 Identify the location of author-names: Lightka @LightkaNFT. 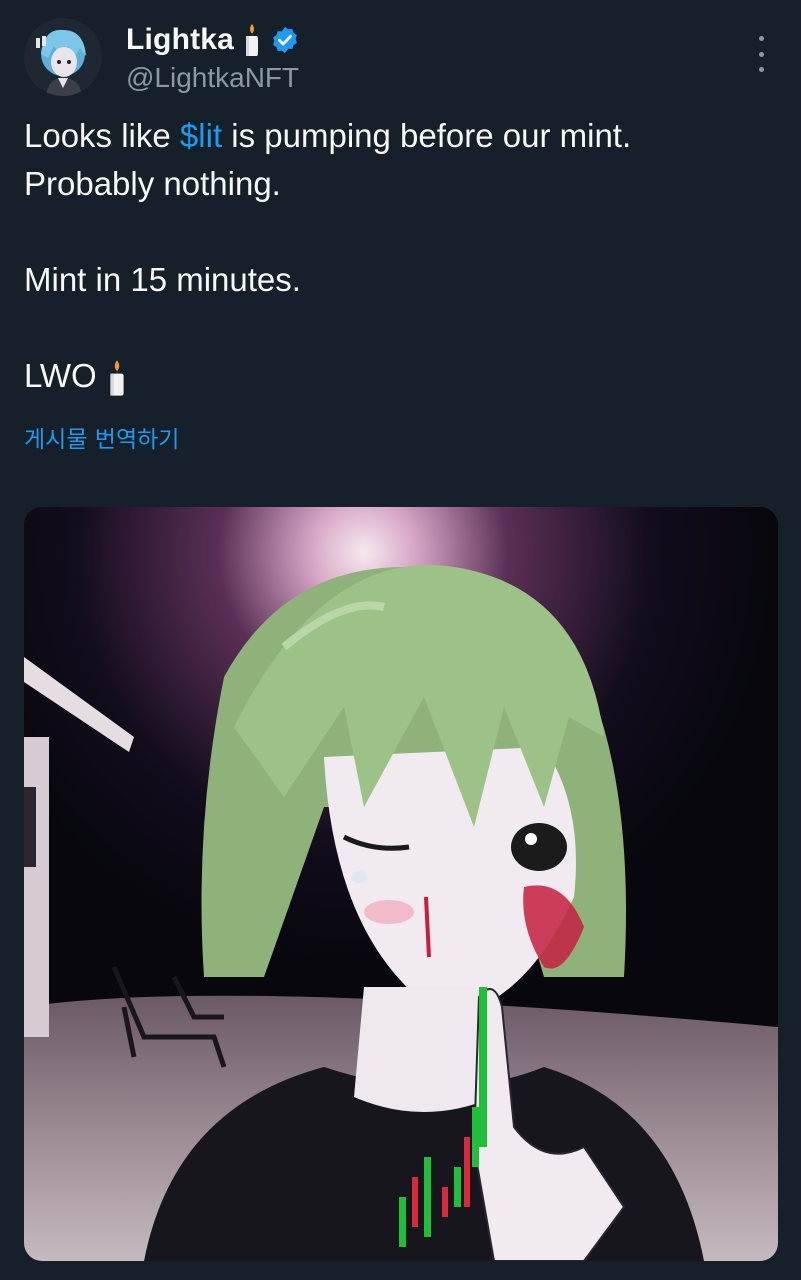
(213, 57).